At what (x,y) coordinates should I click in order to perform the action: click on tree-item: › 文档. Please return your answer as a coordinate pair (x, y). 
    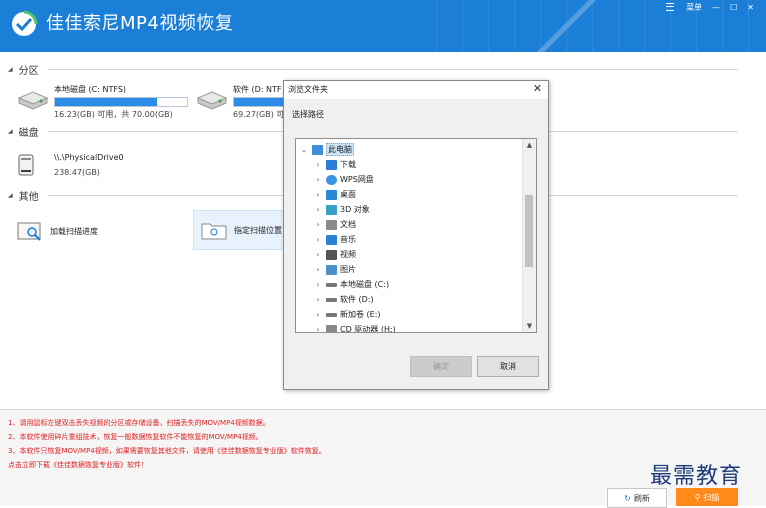
    Looking at the image, I should click on (335, 224).